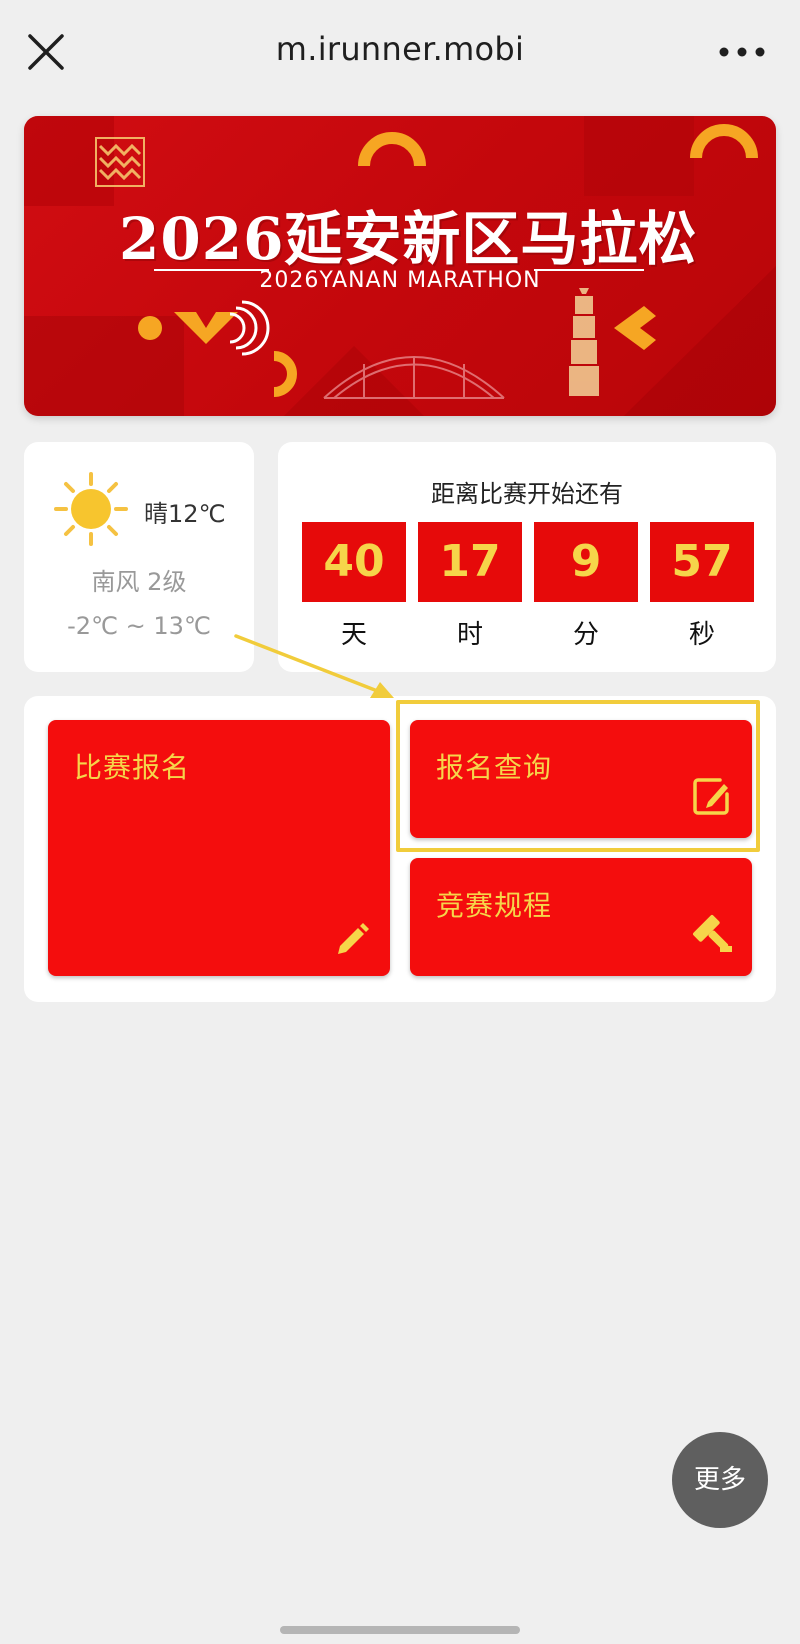 The image size is (800, 1644). Describe the element at coordinates (494, 905) in the screenshot. I see `competition-rules-label: 竞赛规程` at that location.